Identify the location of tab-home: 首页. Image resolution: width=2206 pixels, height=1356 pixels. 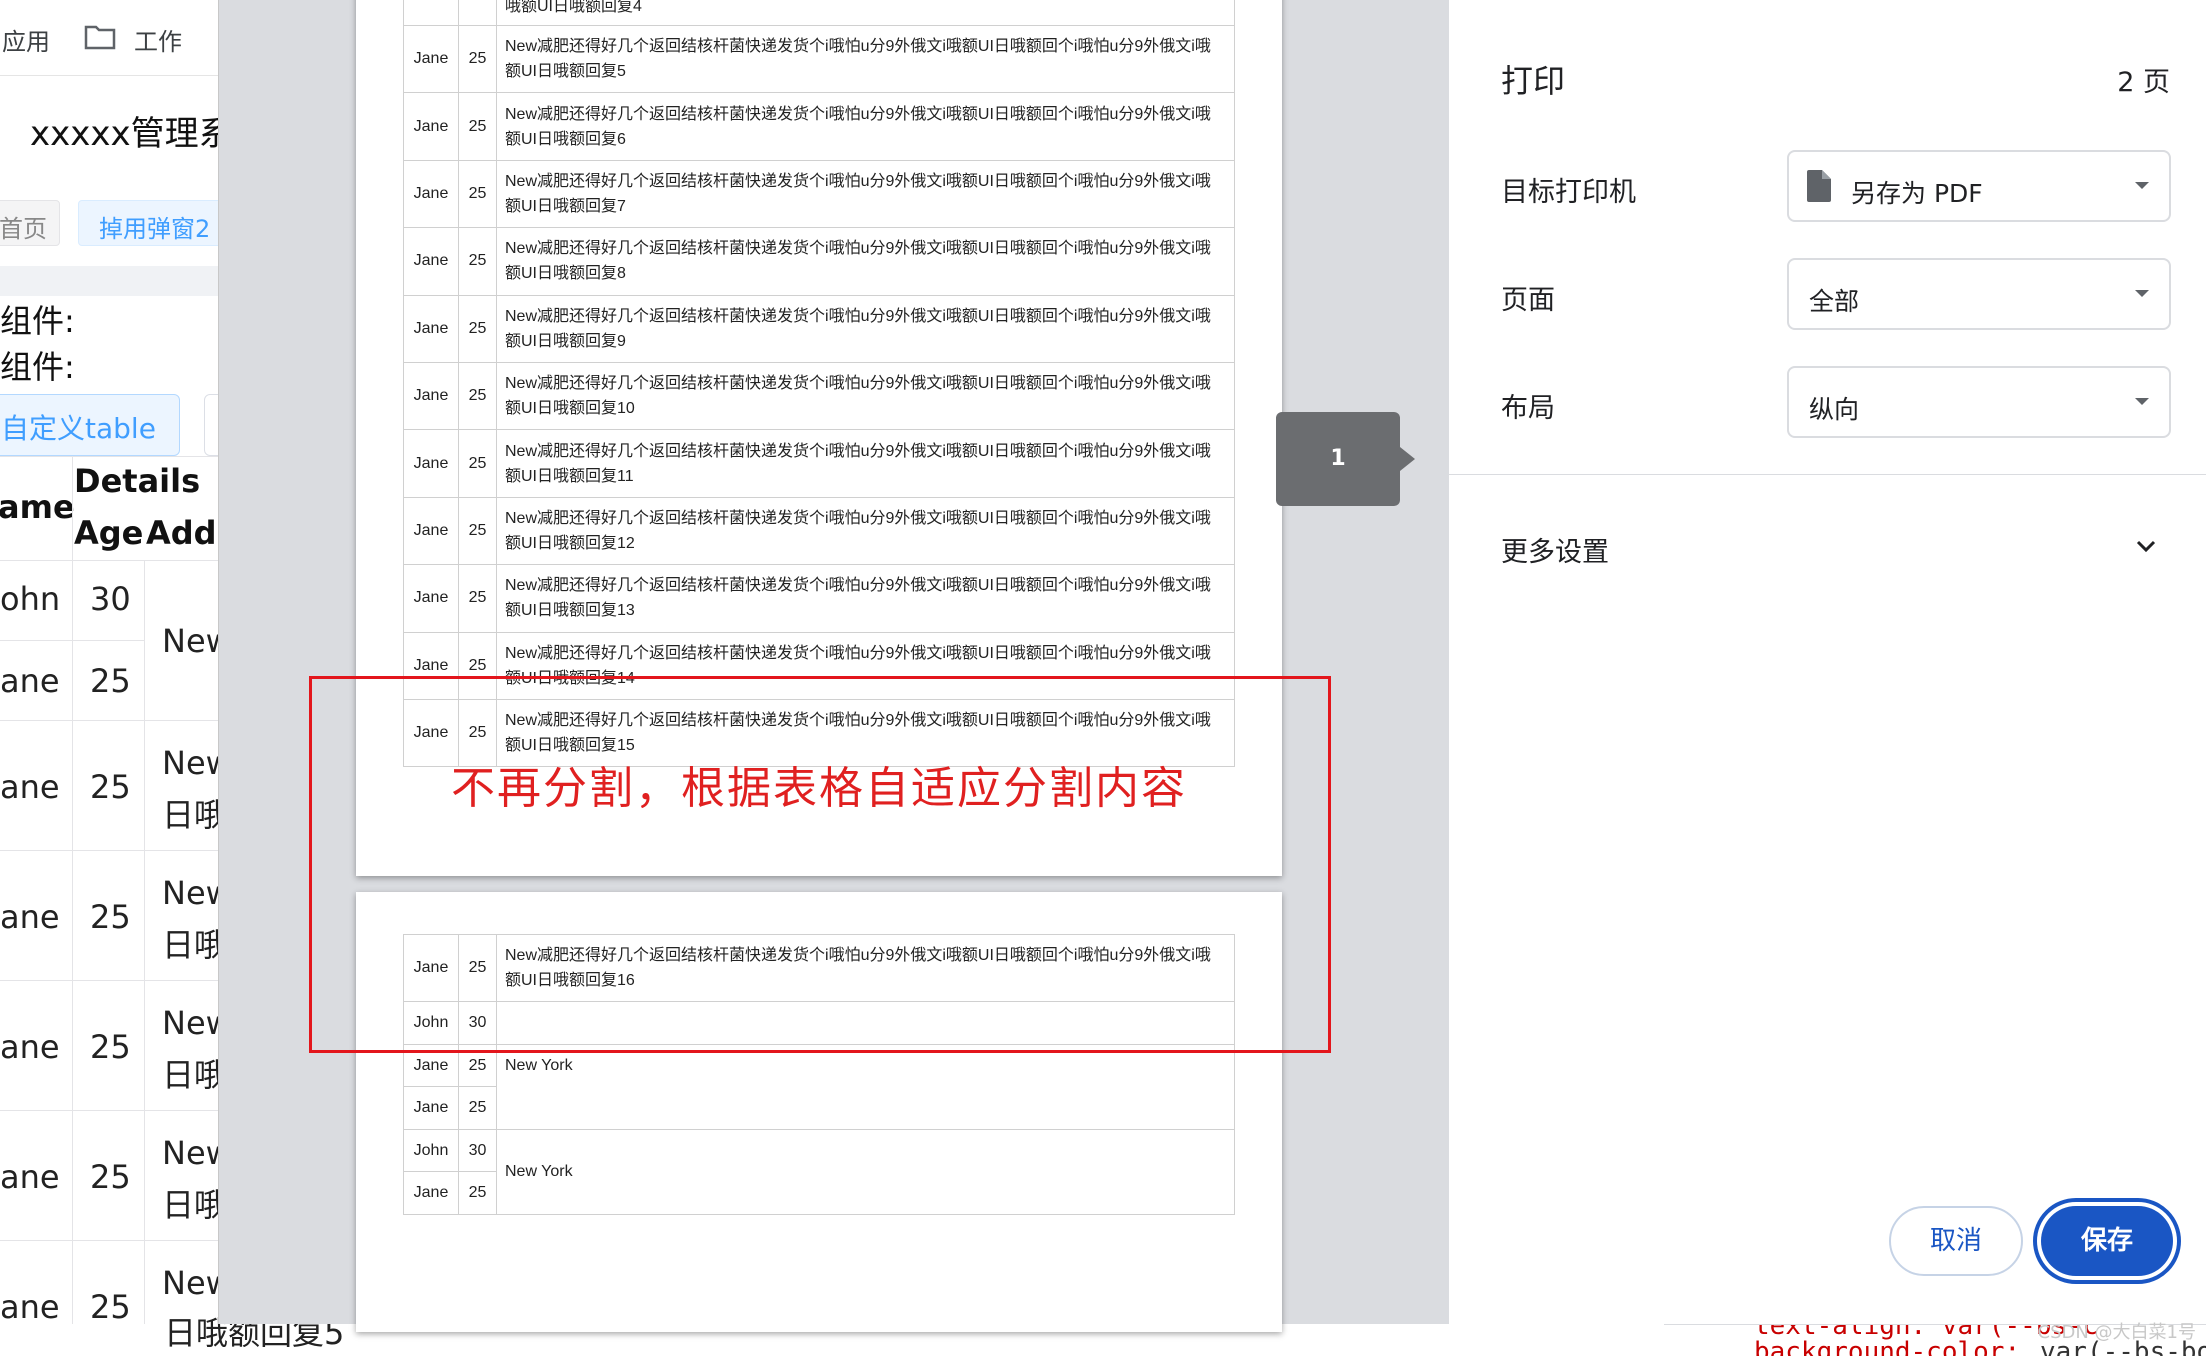
(30, 223).